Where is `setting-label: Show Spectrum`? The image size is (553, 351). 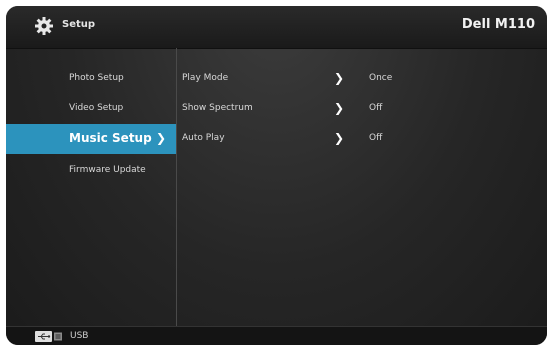
setting-label: Show Spectrum is located at coordinates (217, 108).